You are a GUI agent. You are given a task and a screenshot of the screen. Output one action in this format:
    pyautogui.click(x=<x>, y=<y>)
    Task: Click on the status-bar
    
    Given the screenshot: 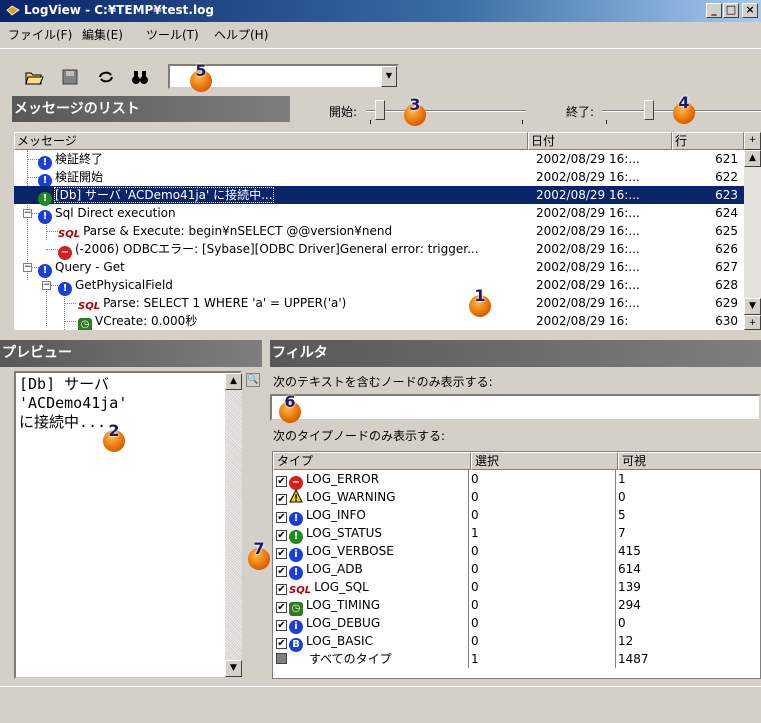 What is the action you would take?
    pyautogui.click(x=380, y=704)
    